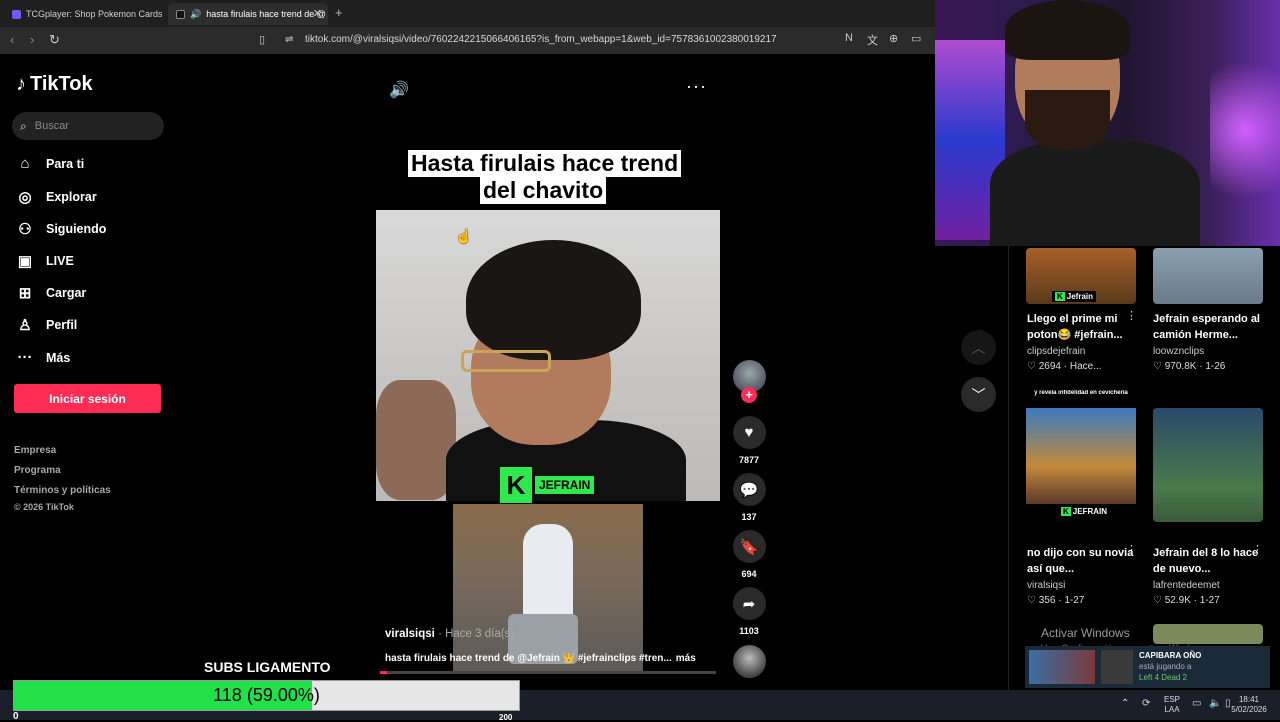 The image size is (1280, 722). What do you see at coordinates (749, 395) in the screenshot?
I see `follow-plus-icon: +` at bounding box center [749, 395].